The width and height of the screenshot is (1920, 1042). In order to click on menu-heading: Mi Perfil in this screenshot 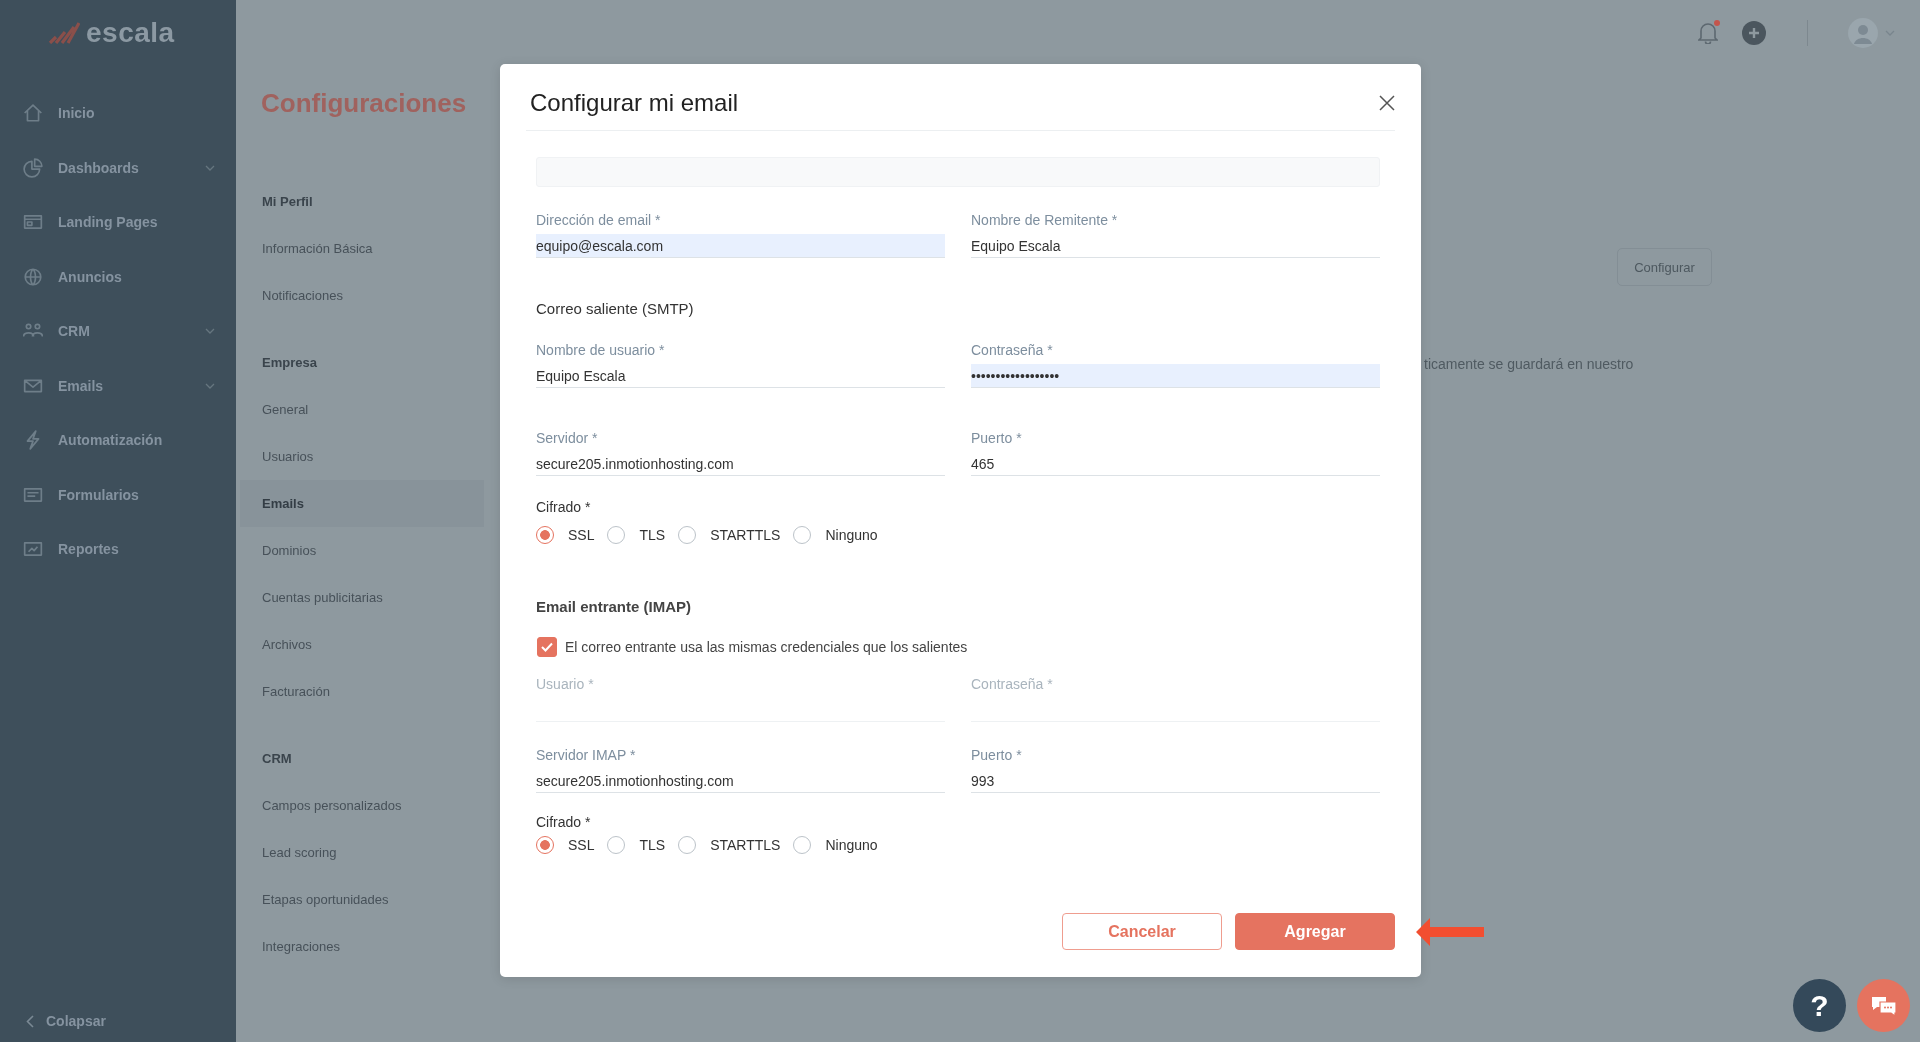, I will do `click(287, 202)`.